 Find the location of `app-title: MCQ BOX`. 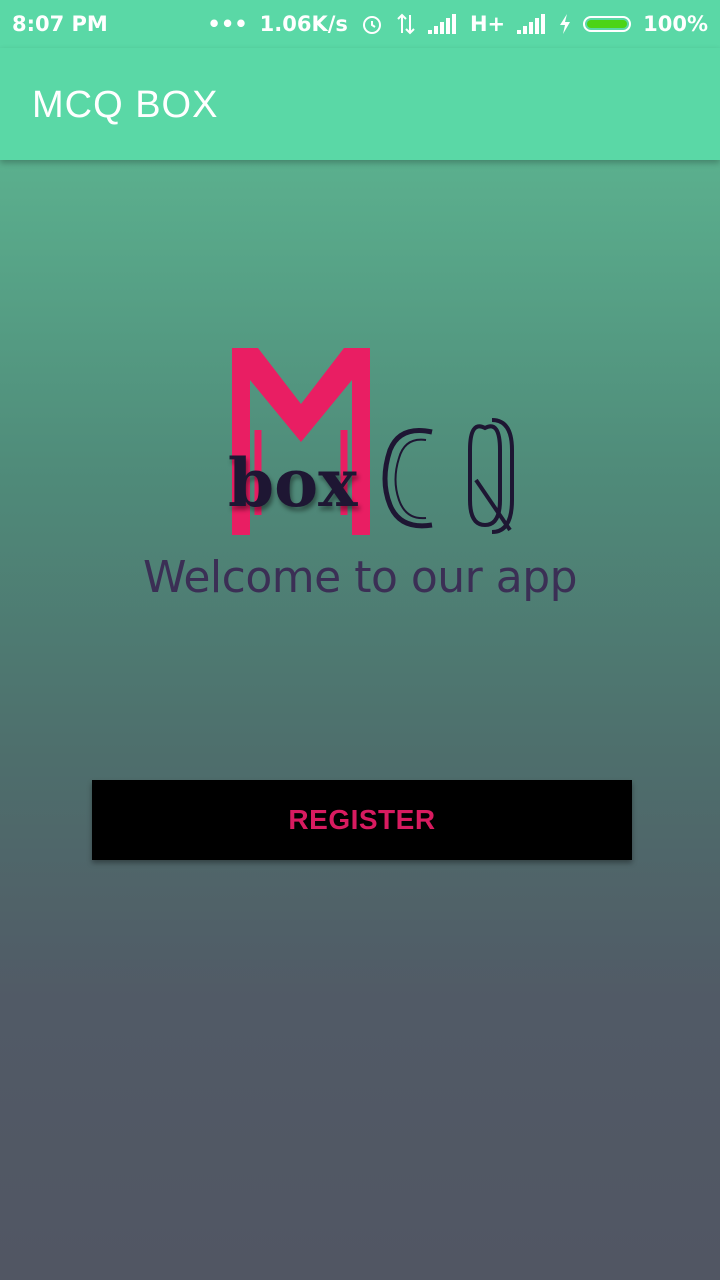

app-title: MCQ BOX is located at coordinates (125, 105).